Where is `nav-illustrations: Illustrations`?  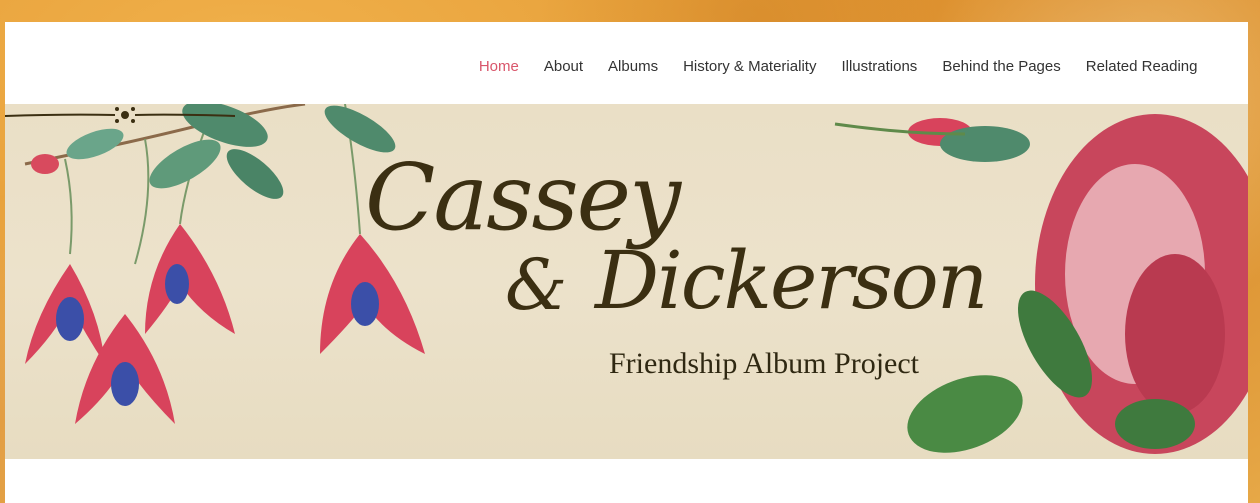 nav-illustrations: Illustrations is located at coordinates (879, 66).